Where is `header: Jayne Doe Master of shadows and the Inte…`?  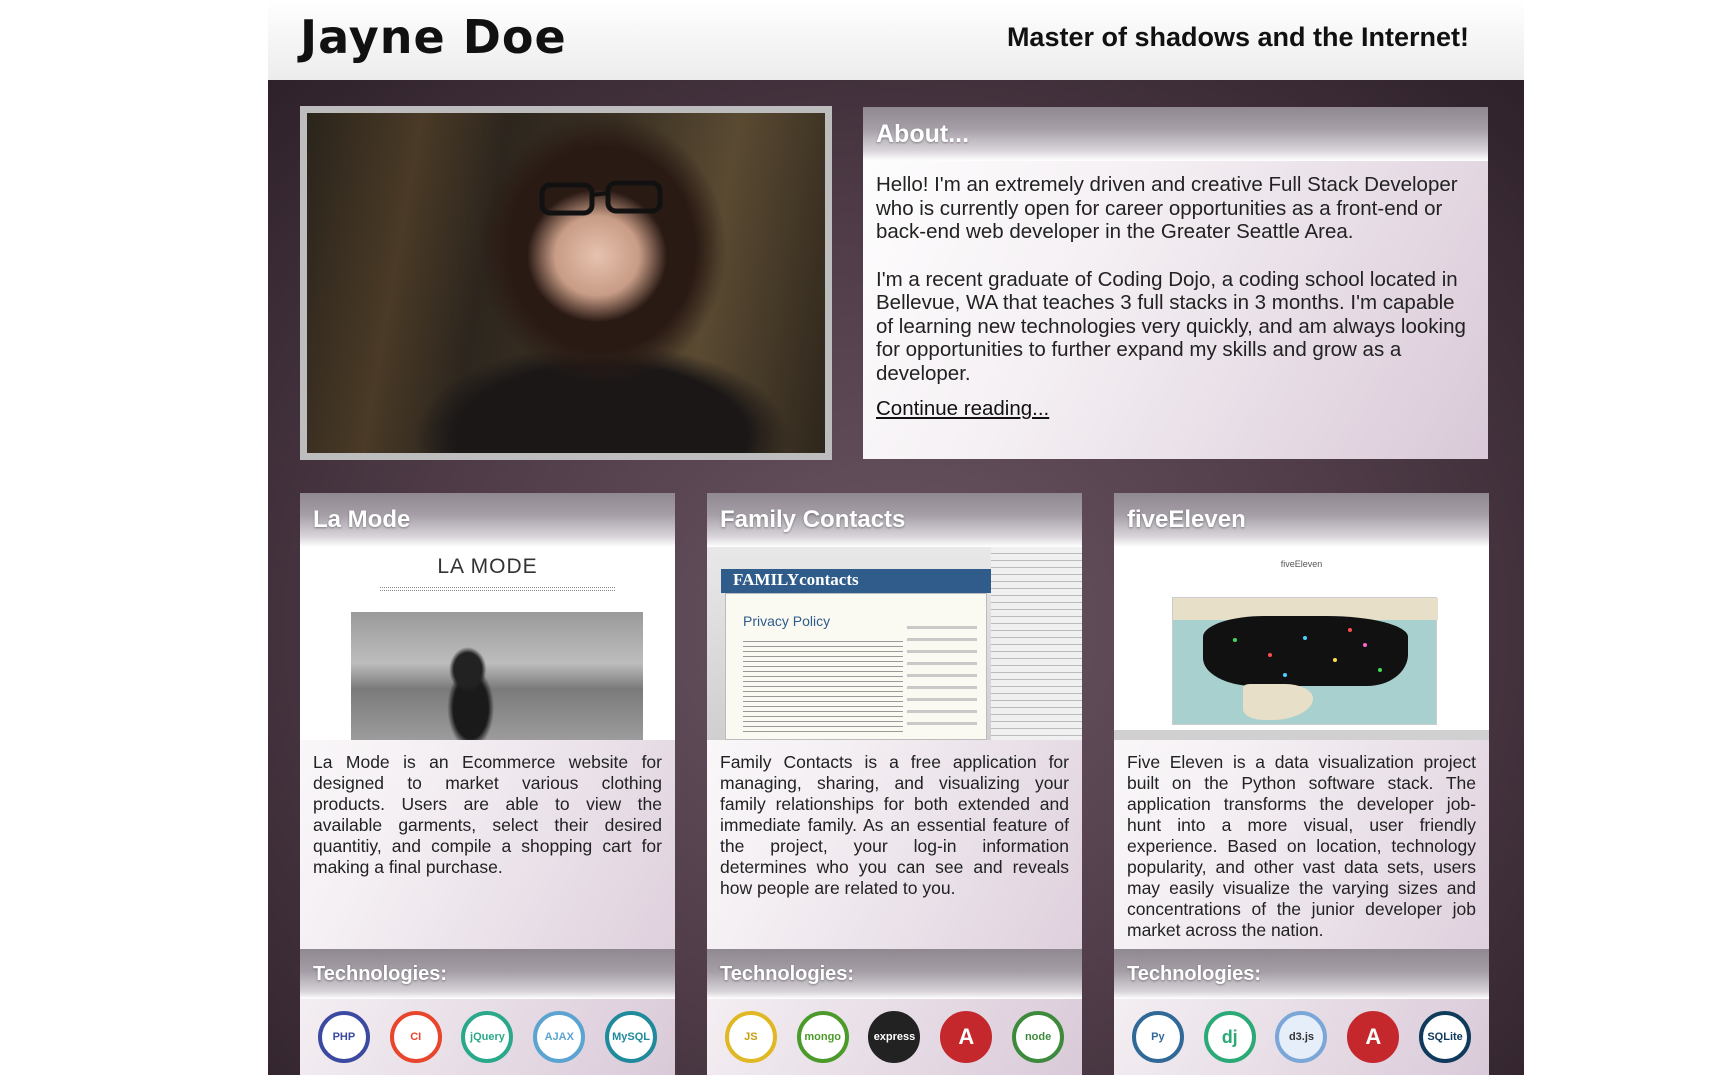
header: Jayne Doe Master of shadows and the Inte… is located at coordinates (896, 40).